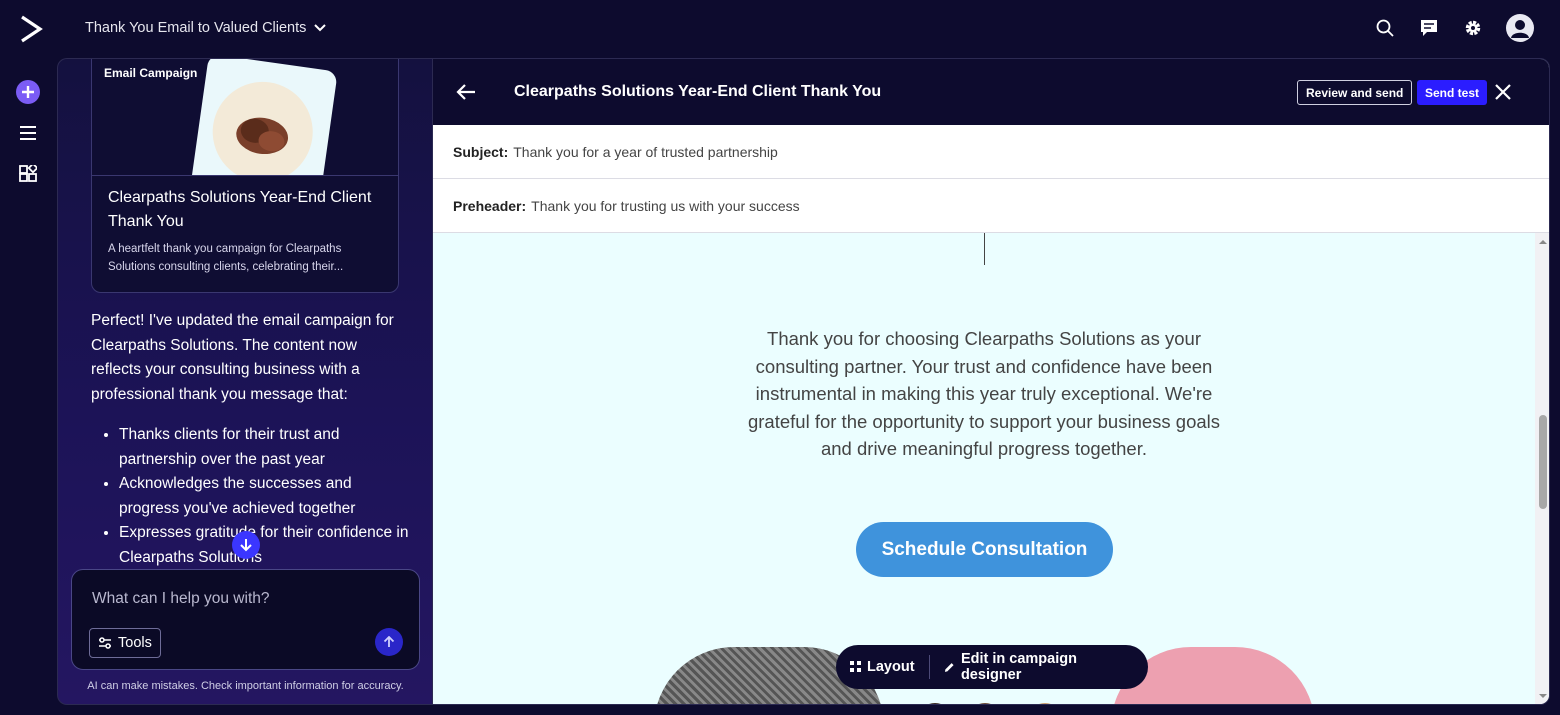 Image resolution: width=1560 pixels, height=715 pixels. Describe the element at coordinates (105, 643) in the screenshot. I see `sliders-icon` at that location.